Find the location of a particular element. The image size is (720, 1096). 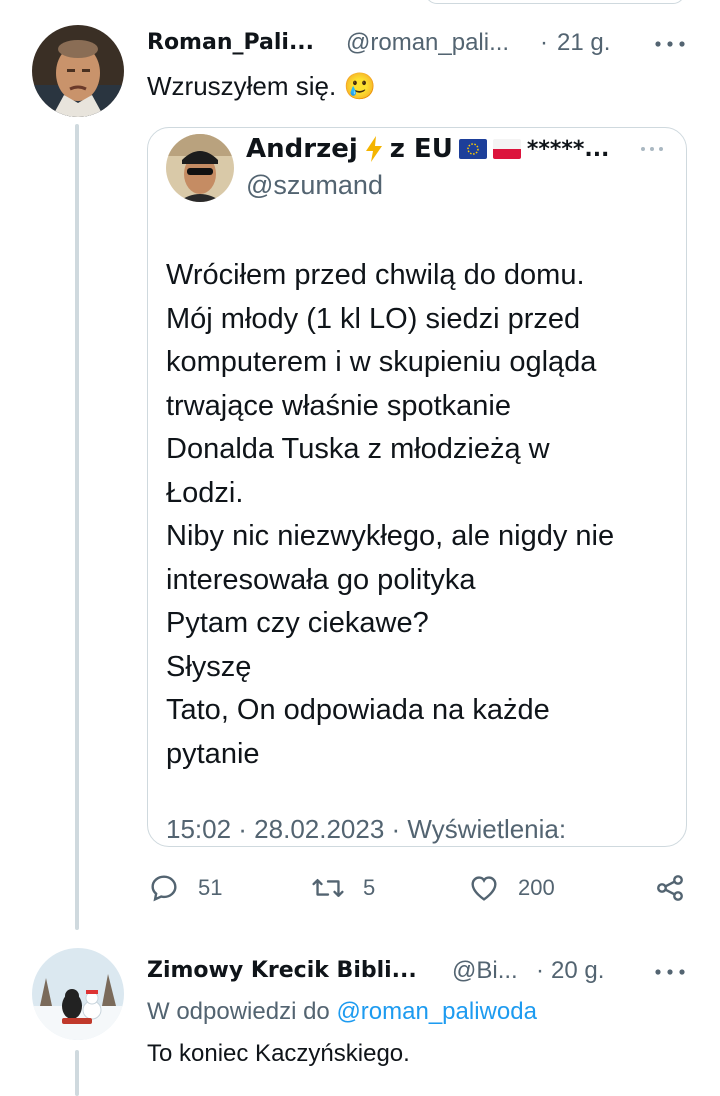

reply-button: 51 is located at coordinates (185, 888).